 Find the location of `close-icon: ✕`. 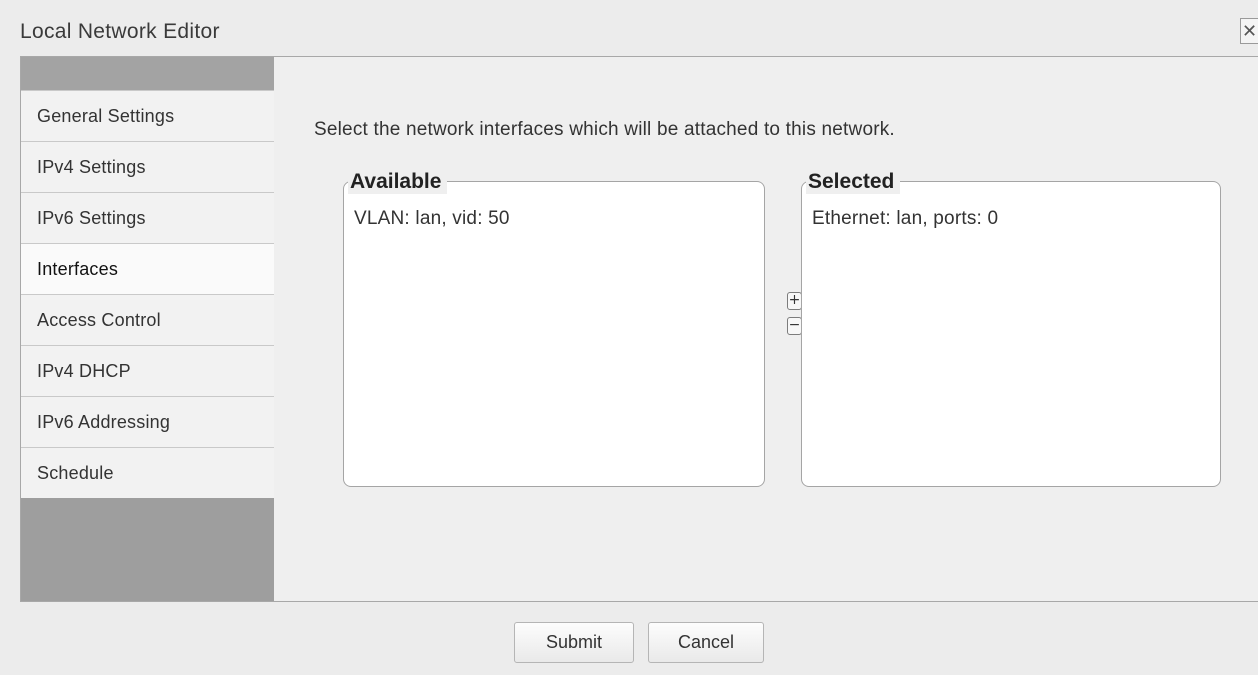

close-icon: ✕ is located at coordinates (1249, 31).